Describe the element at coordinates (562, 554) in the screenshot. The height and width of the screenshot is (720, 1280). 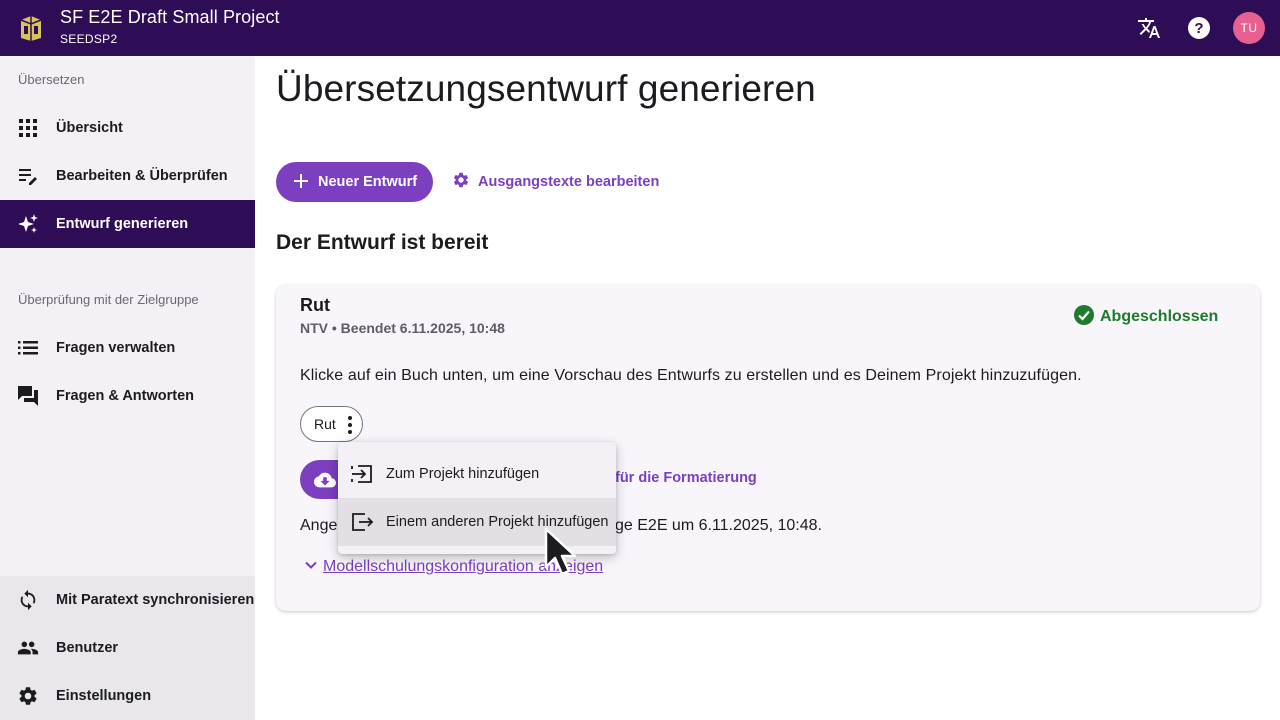
I see `mouse-pointer-icon` at that location.